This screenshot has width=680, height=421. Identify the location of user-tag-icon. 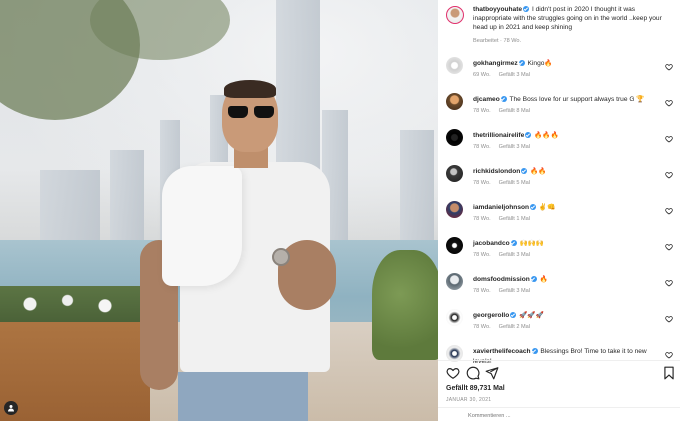
(11, 408).